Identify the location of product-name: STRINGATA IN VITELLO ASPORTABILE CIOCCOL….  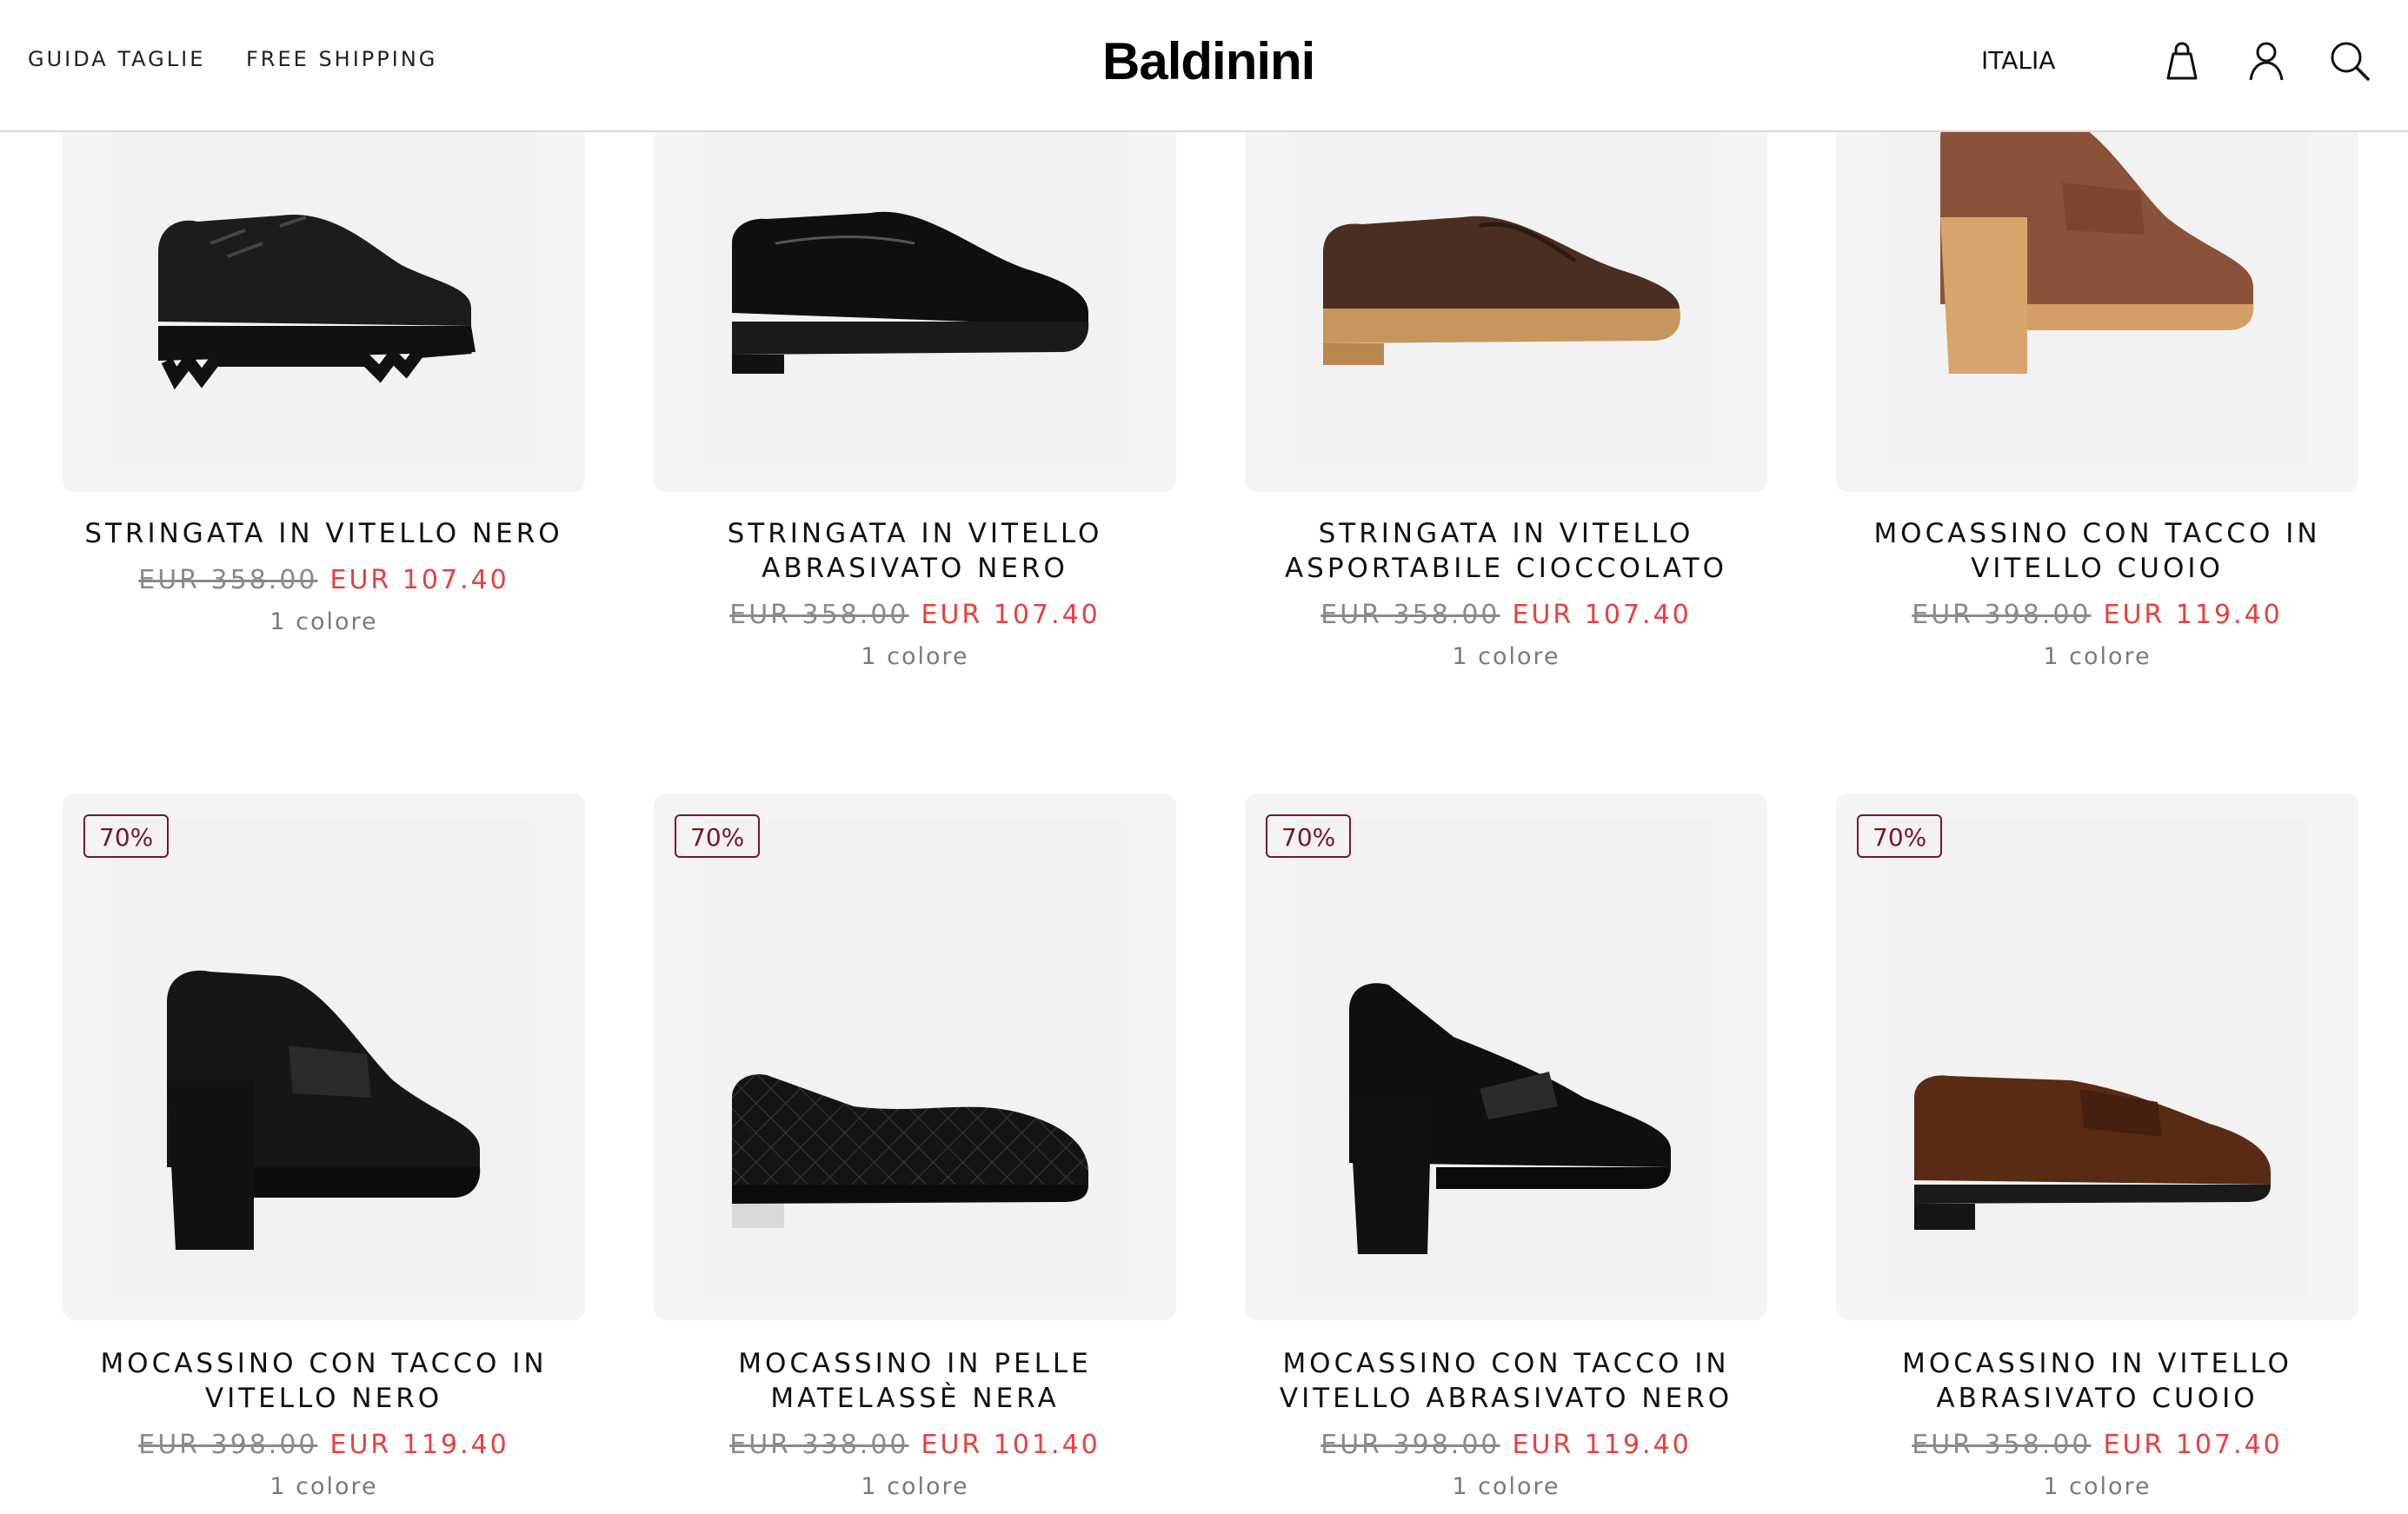
(1506, 551).